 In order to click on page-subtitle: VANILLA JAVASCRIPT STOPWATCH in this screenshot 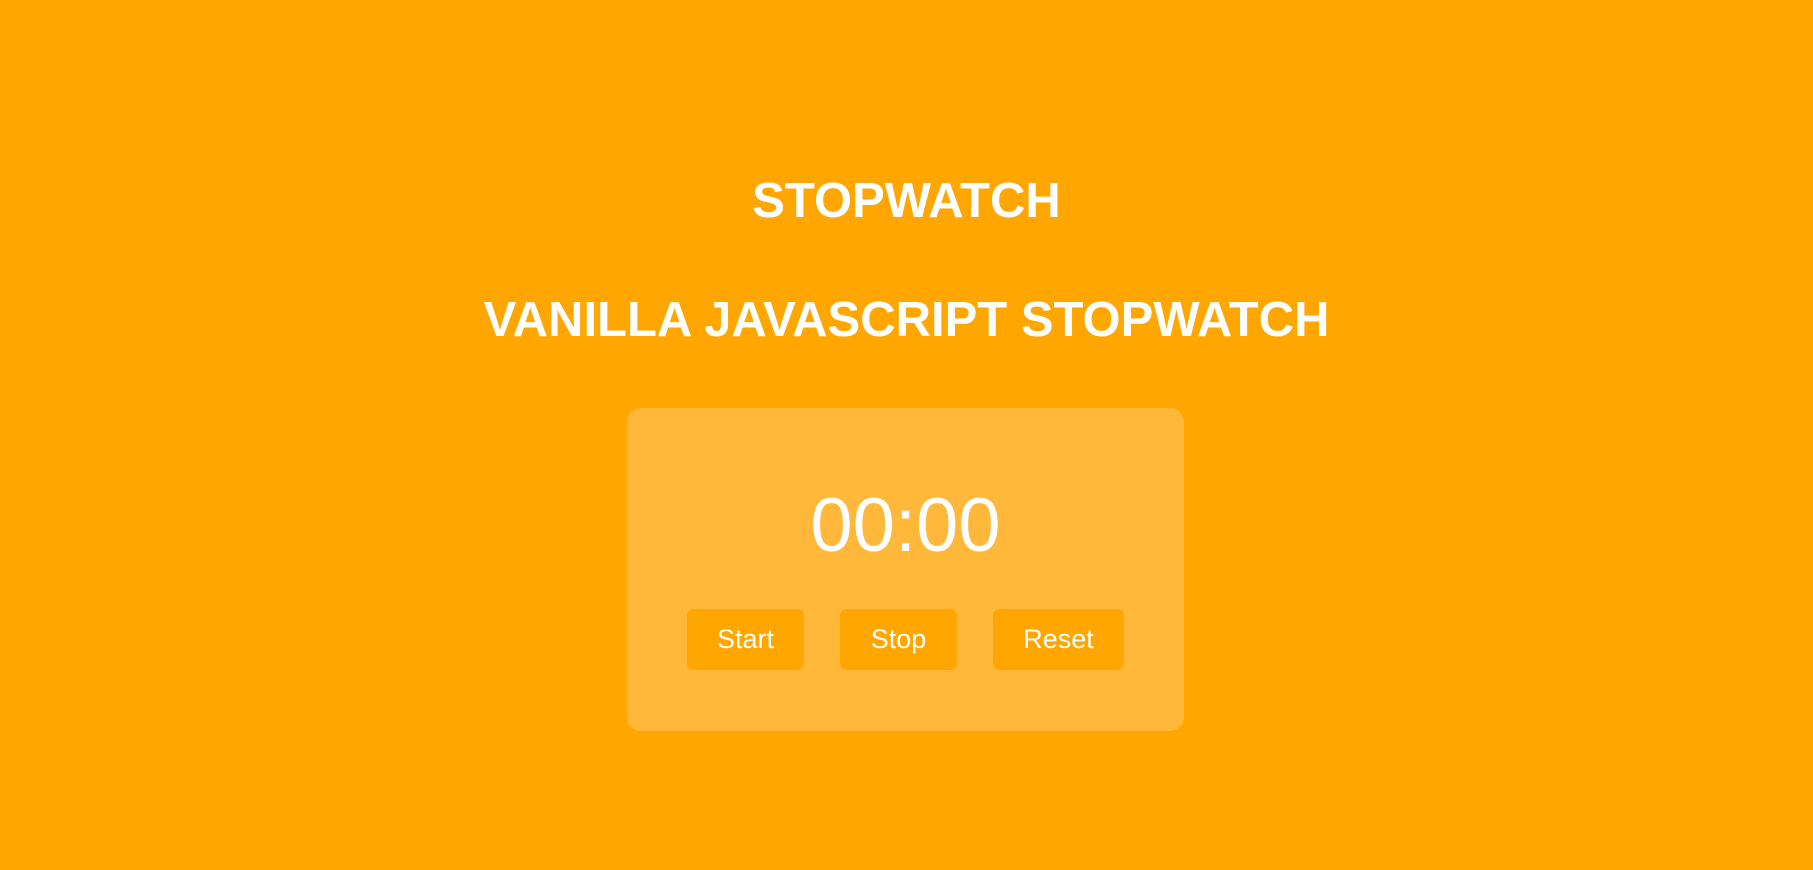, I will do `click(906, 320)`.